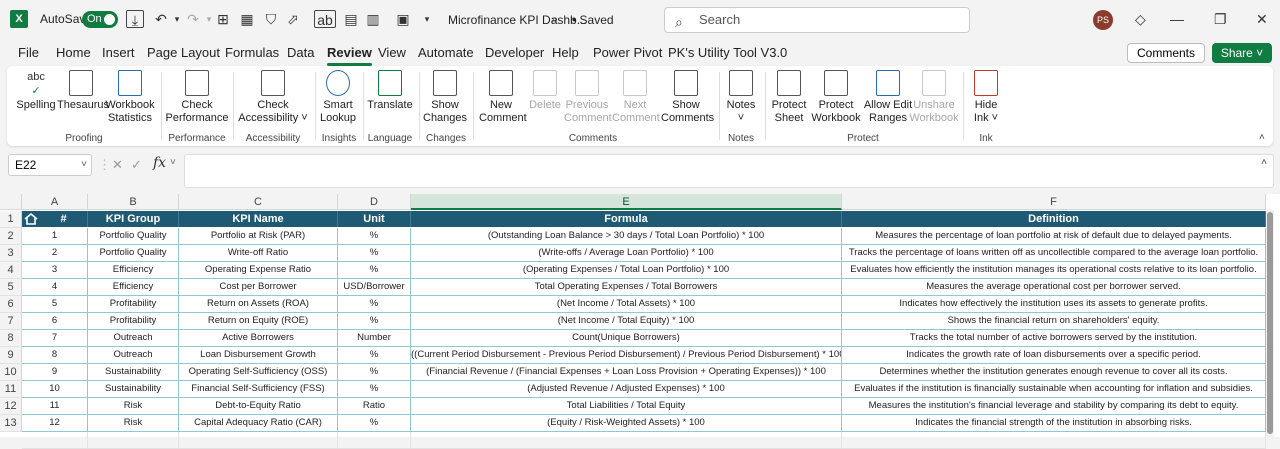 This screenshot has width=1280, height=449. What do you see at coordinates (338, 97) in the screenshot?
I see `smart-lookup-button: Smart Lookup` at bounding box center [338, 97].